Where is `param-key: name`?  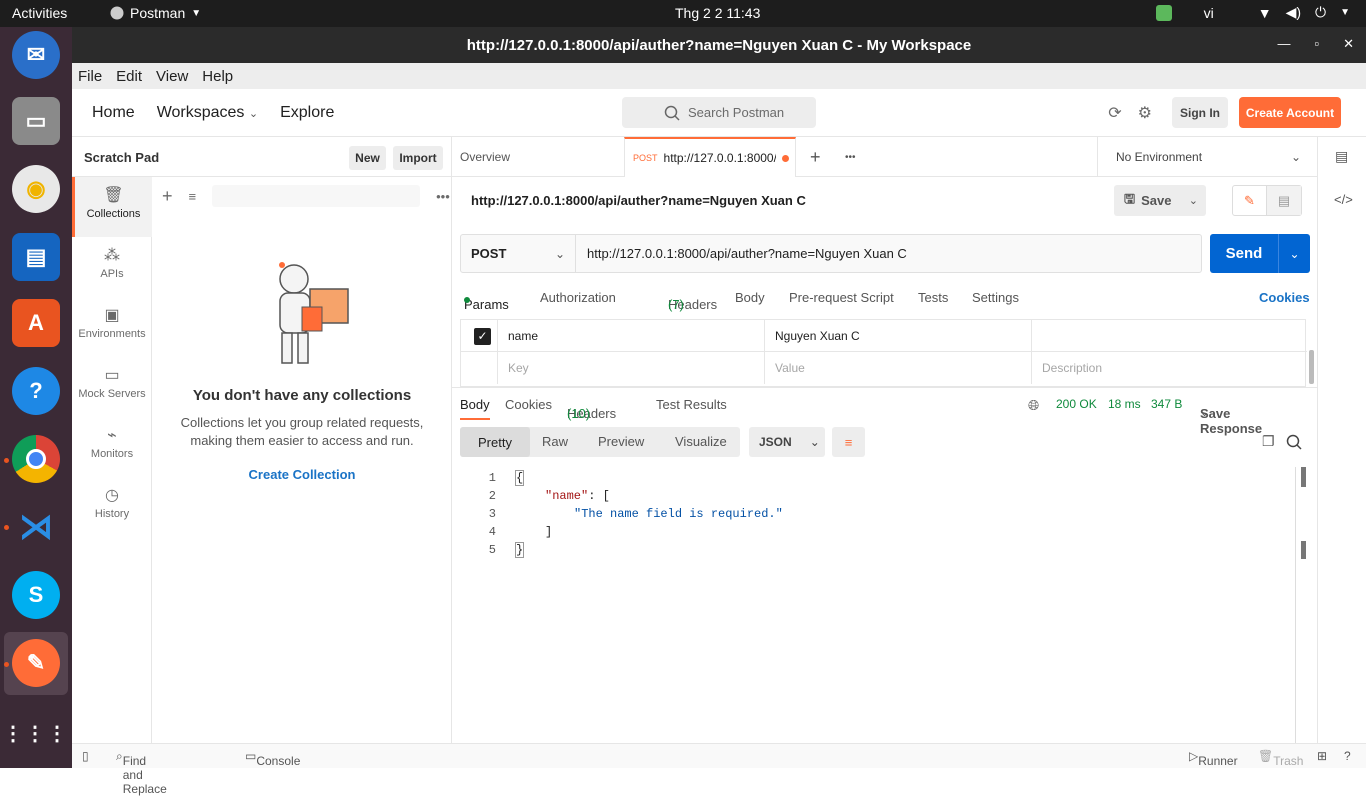
param-key: name is located at coordinates (630, 336).